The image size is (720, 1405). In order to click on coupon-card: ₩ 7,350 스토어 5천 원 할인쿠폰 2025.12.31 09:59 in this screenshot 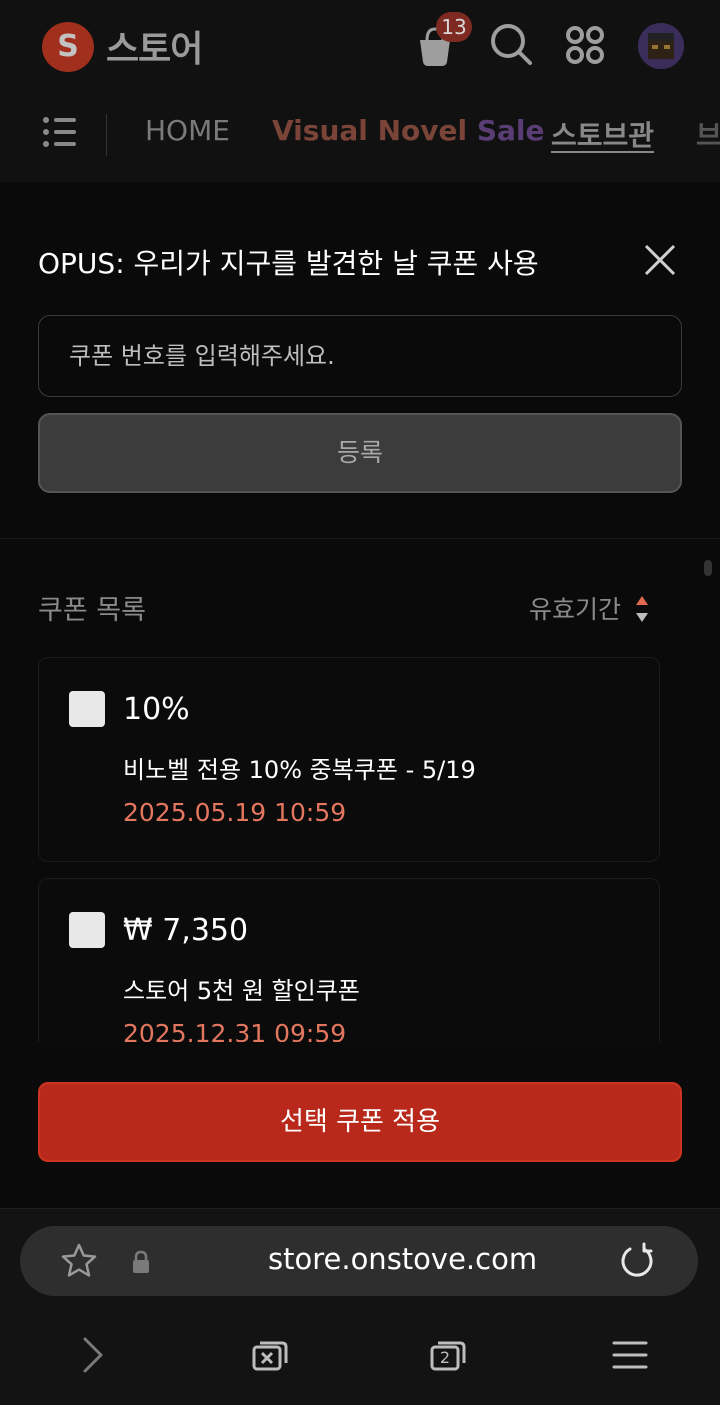, I will do `click(349, 960)`.